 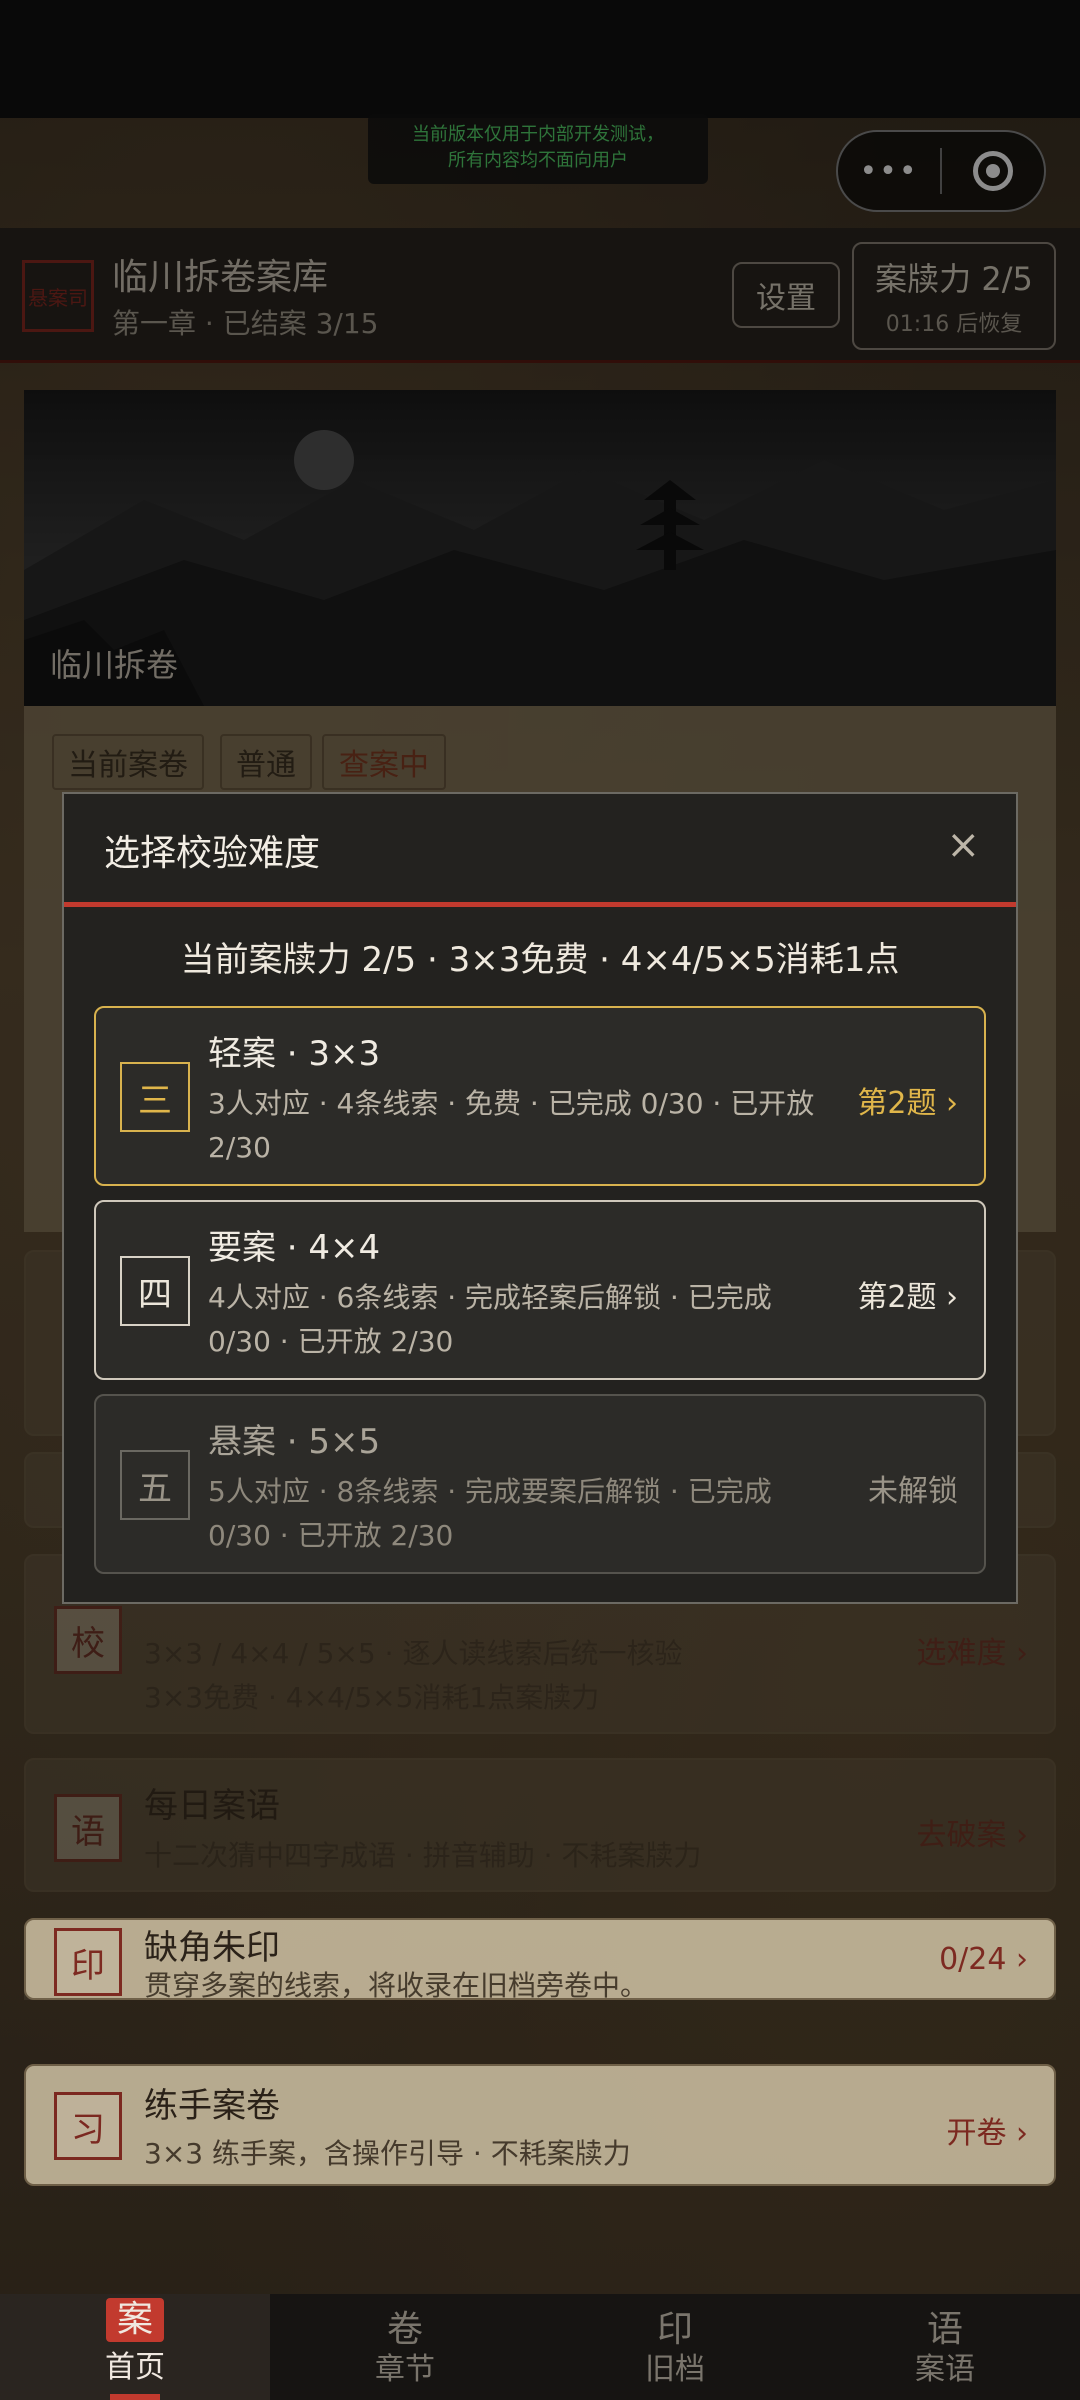 I want to click on bottom-tab-bar: 案 首页 卷 章节 印 旧档 语 案语, so click(x=540, y=2347).